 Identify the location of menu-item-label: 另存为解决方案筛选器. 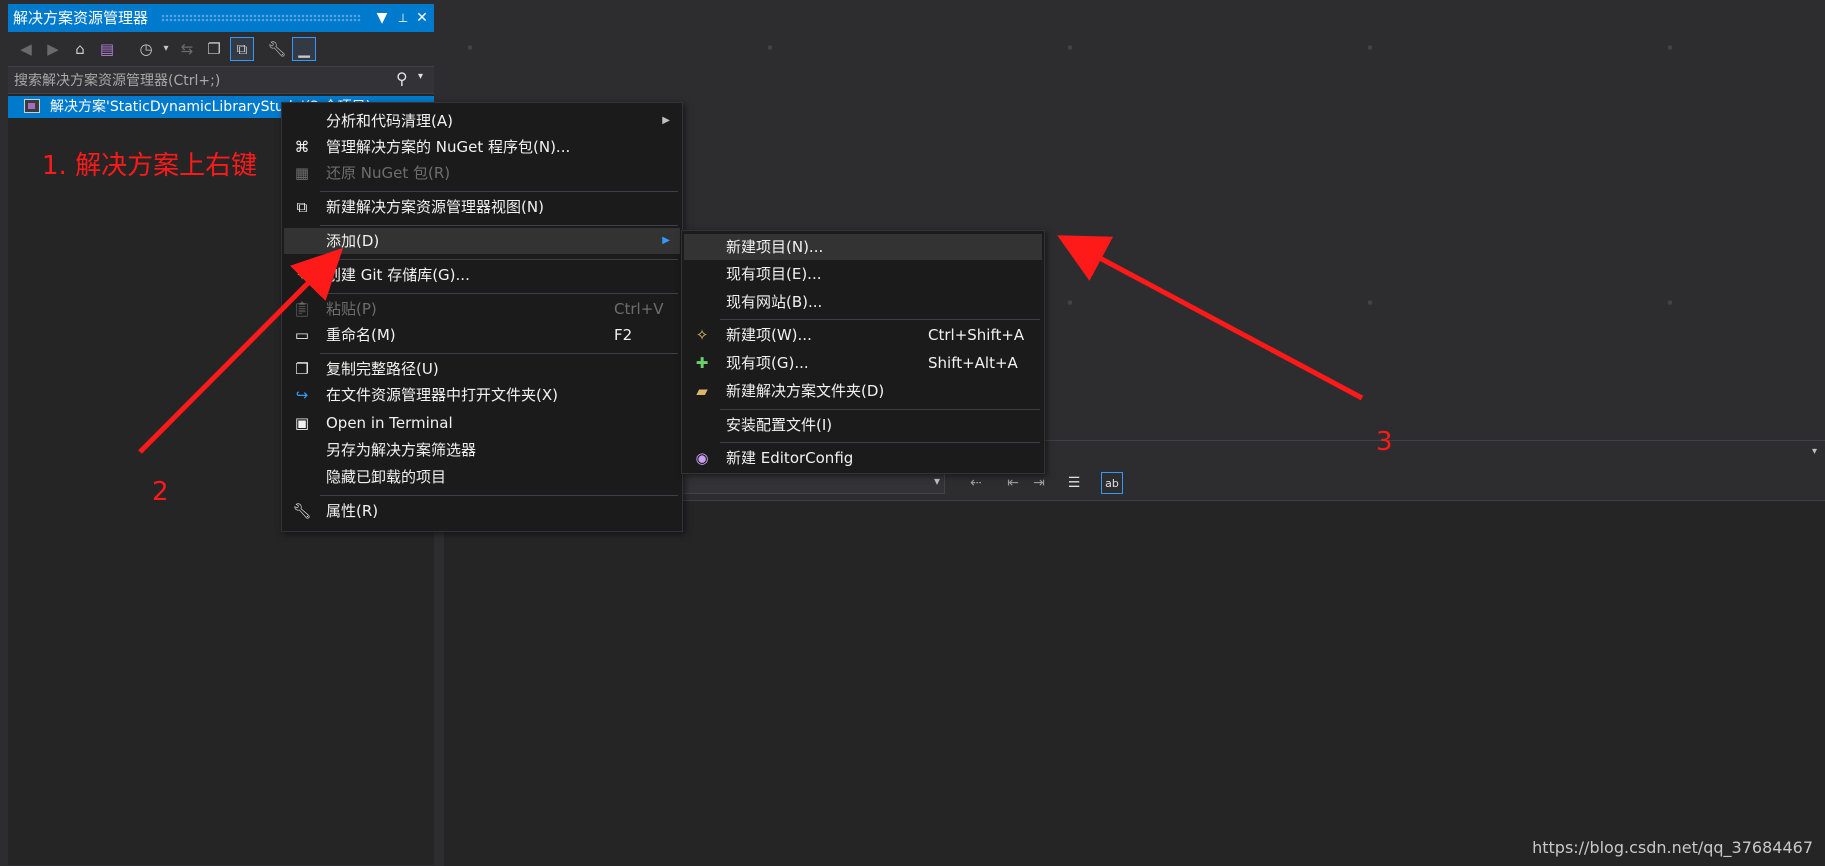
(401, 450).